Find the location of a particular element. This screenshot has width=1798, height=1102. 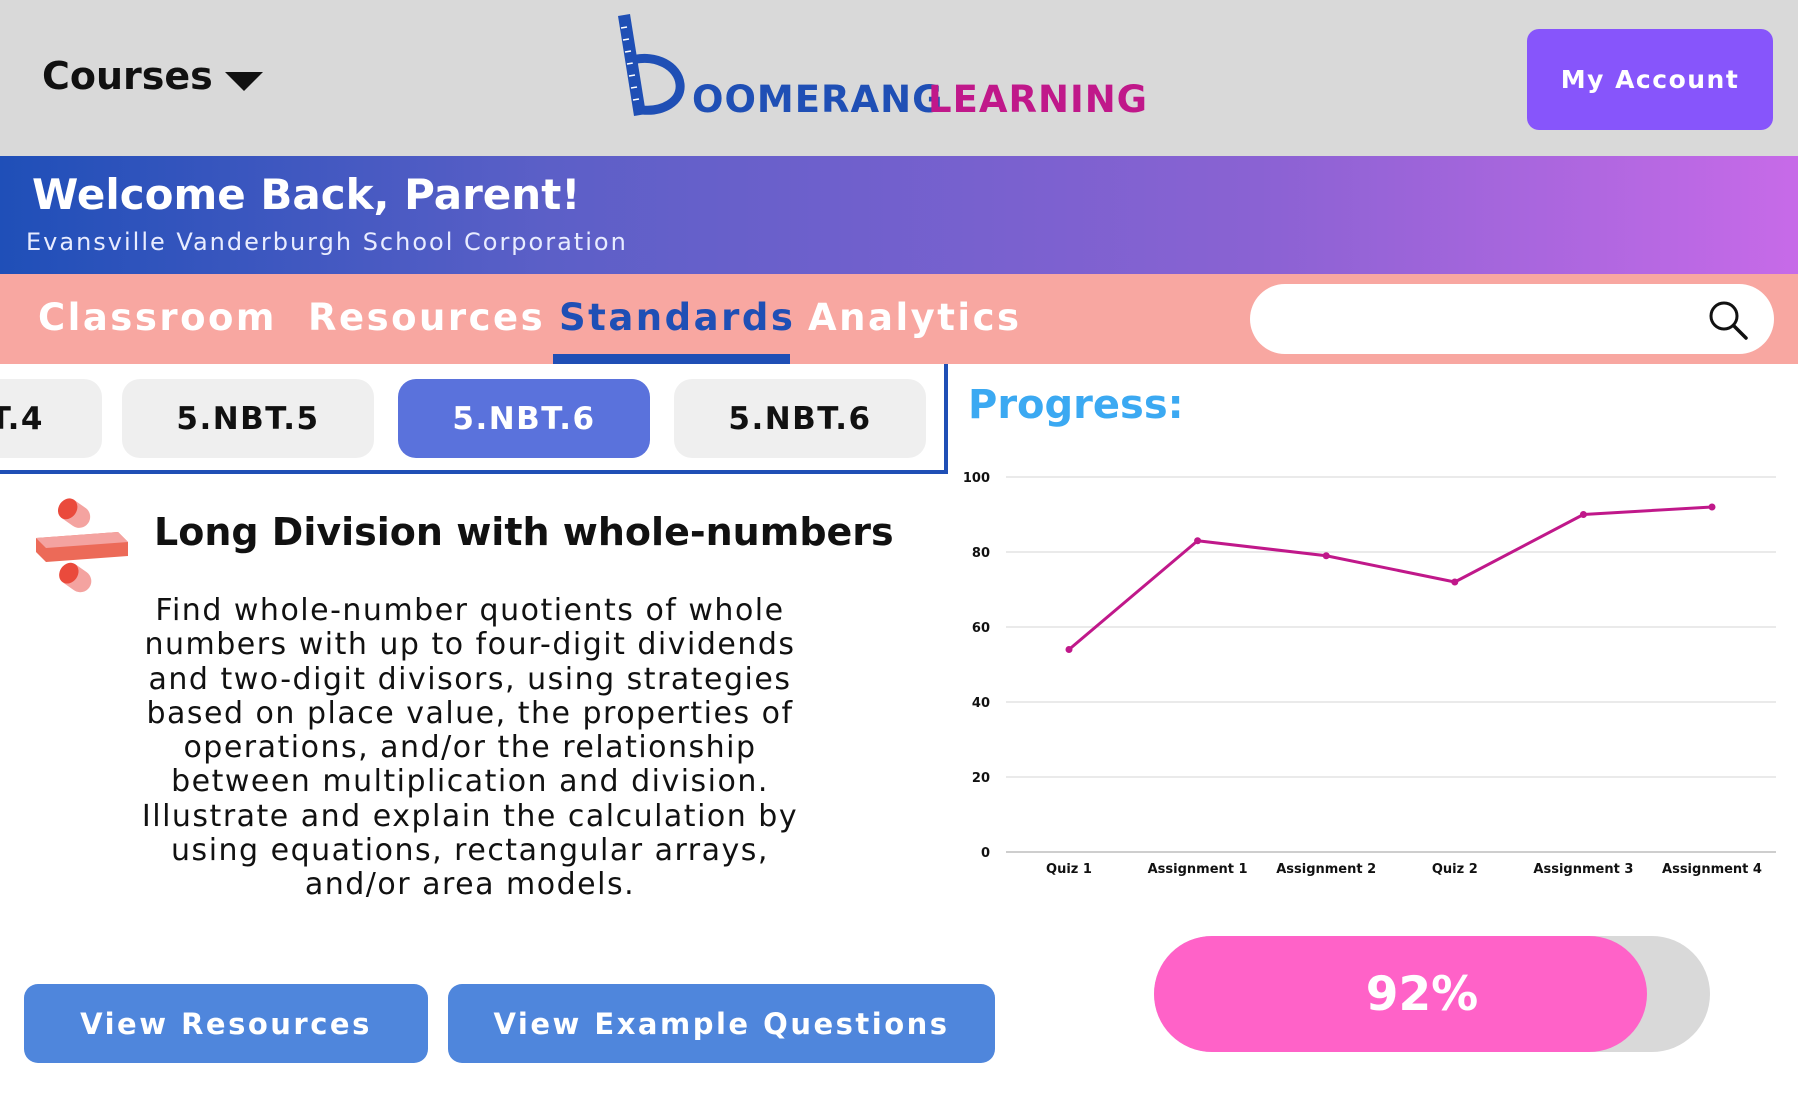

y-tick-label: 0 is located at coordinates (985, 853).